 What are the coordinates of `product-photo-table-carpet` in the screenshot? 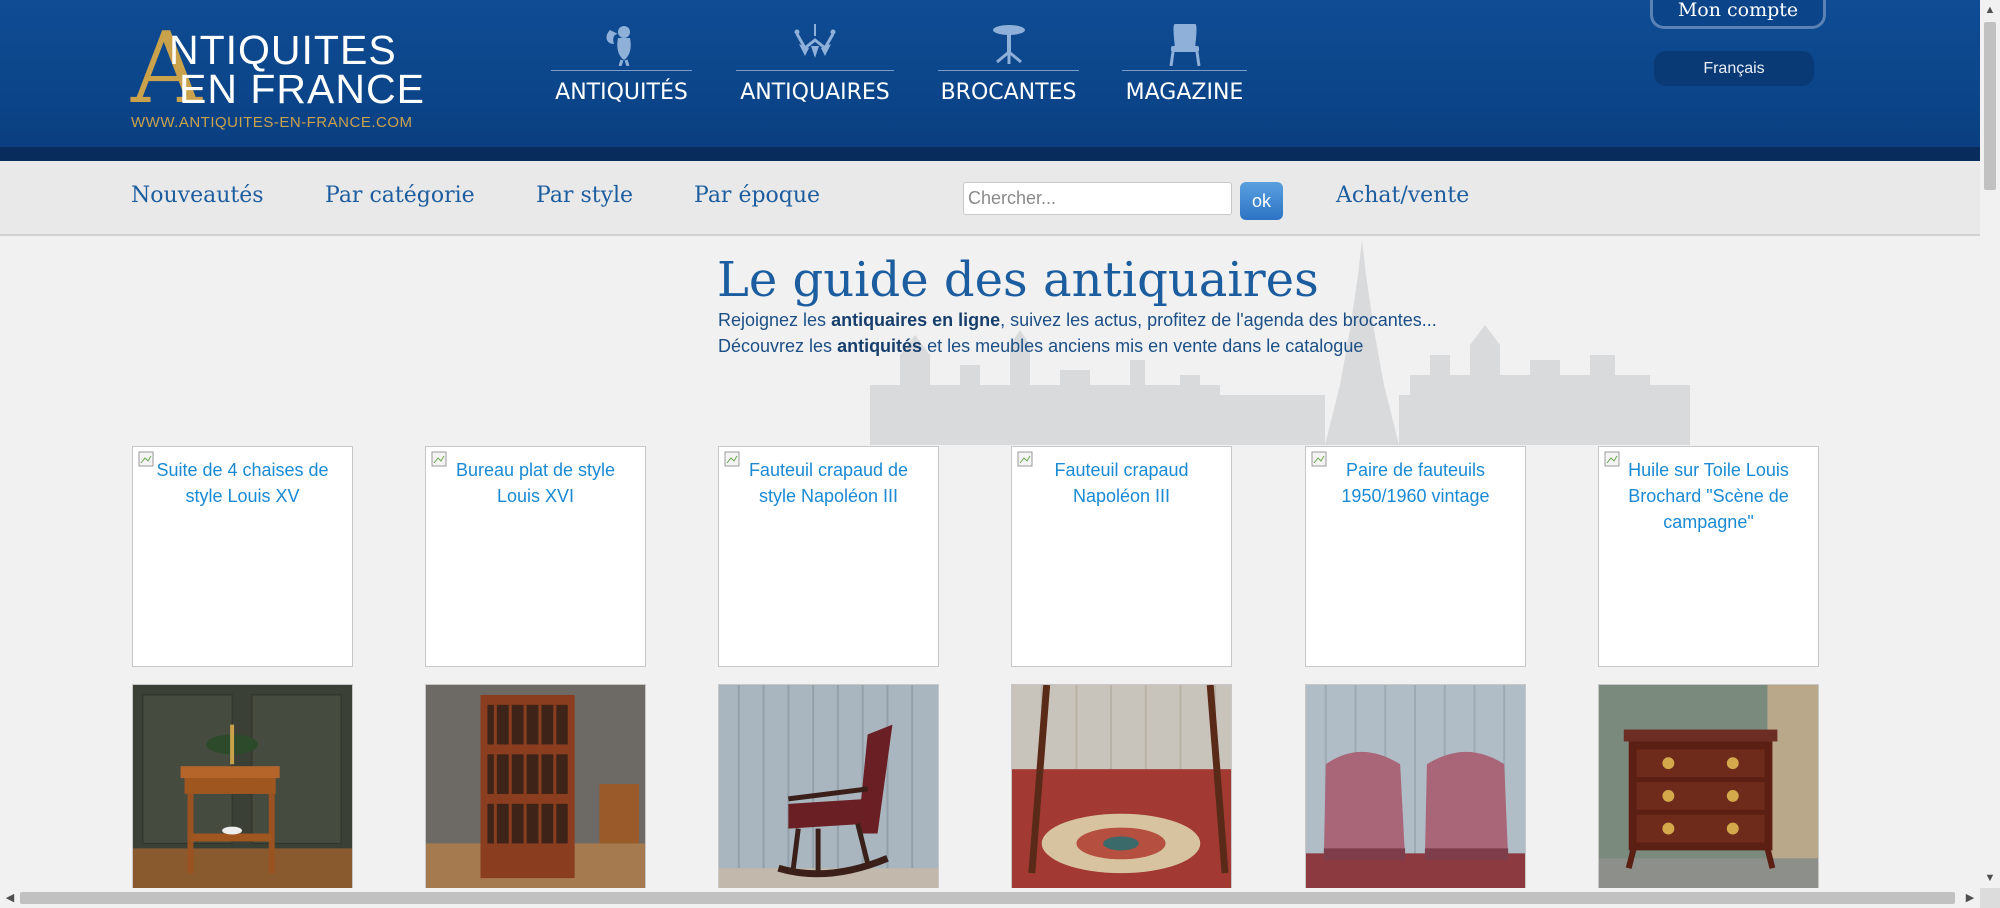 It's located at (1121, 786).